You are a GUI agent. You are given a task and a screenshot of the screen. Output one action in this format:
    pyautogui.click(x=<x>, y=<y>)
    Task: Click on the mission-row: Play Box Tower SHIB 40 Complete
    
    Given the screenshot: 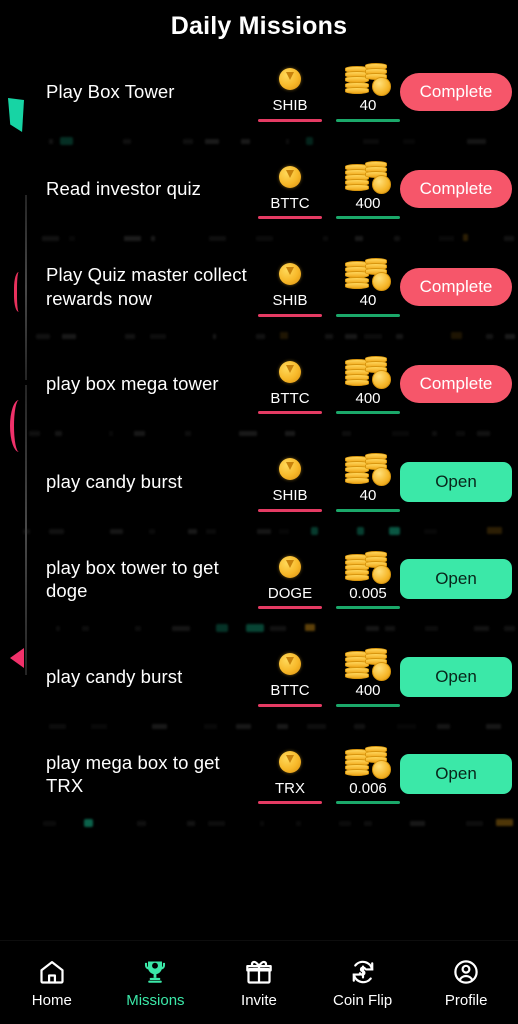 What is the action you would take?
    pyautogui.click(x=259, y=92)
    